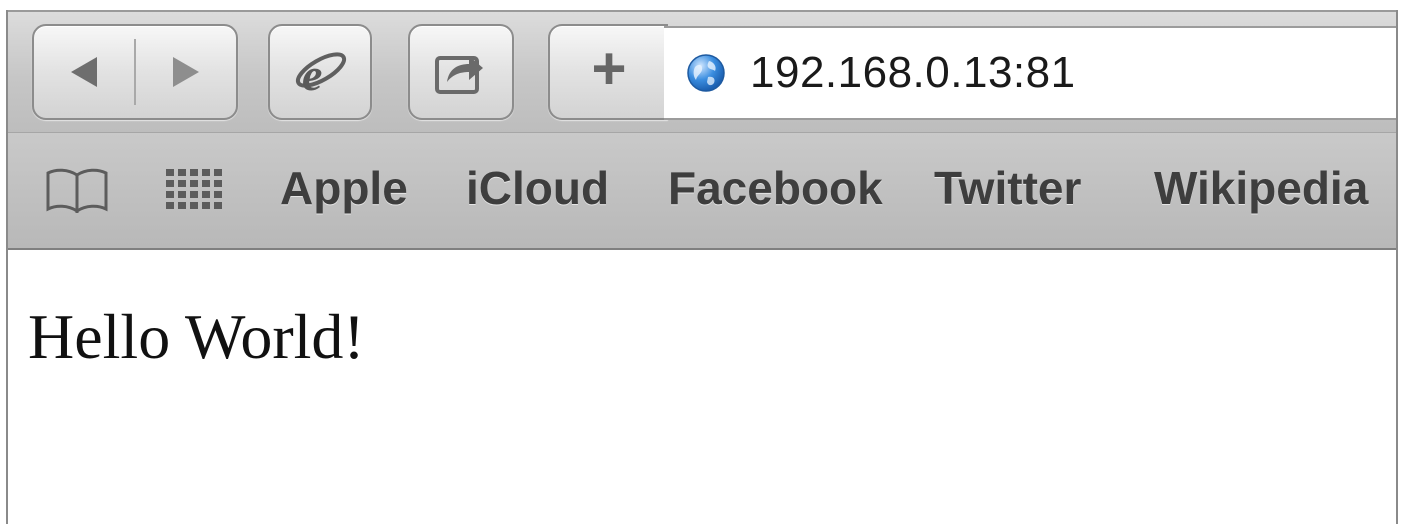  I want to click on svg-text: e, so click(312, 74).